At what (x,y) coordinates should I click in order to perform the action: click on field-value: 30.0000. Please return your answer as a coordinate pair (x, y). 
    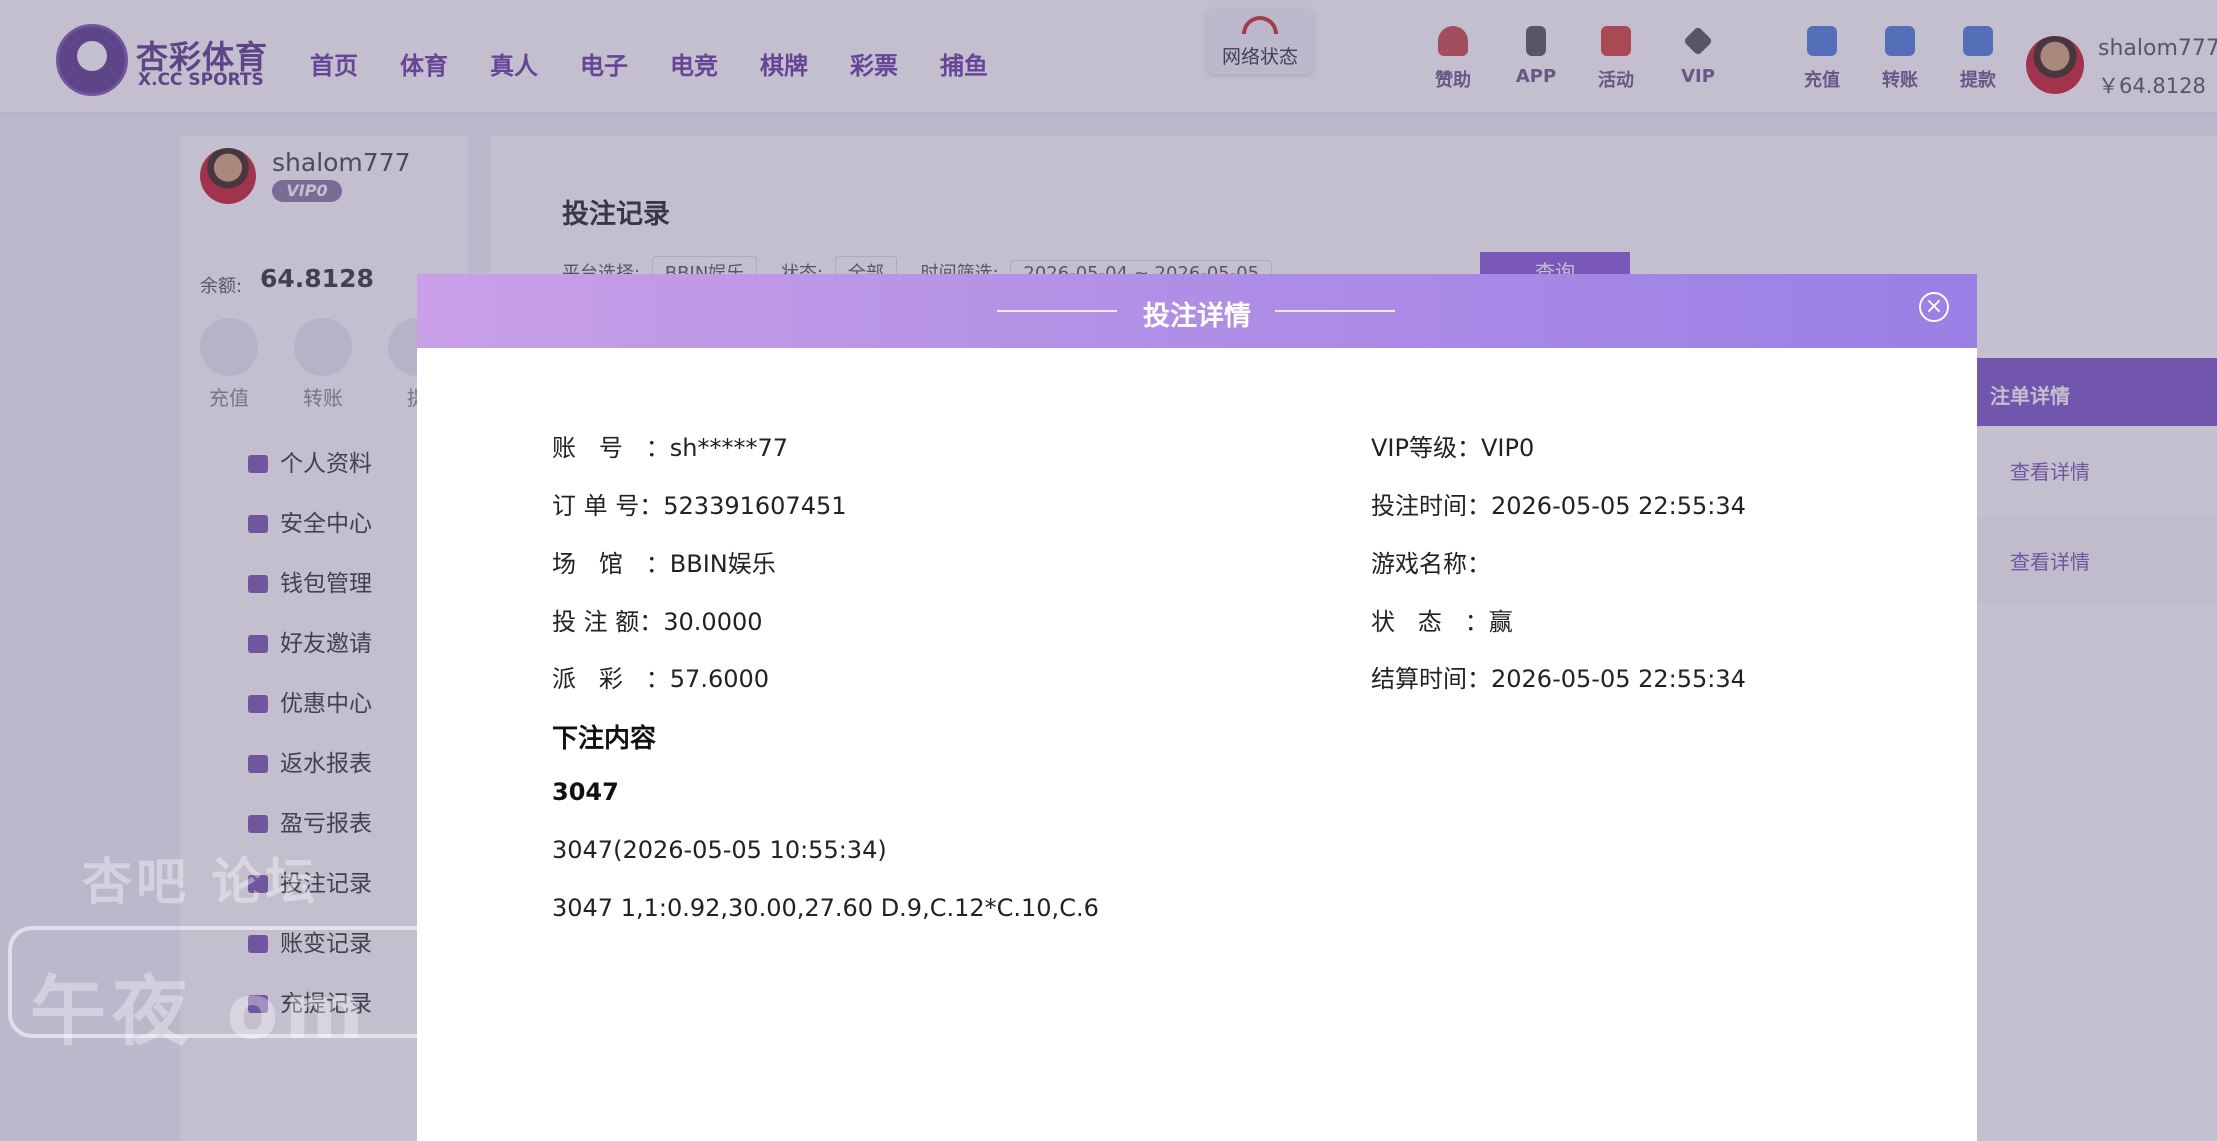
    Looking at the image, I should click on (713, 622).